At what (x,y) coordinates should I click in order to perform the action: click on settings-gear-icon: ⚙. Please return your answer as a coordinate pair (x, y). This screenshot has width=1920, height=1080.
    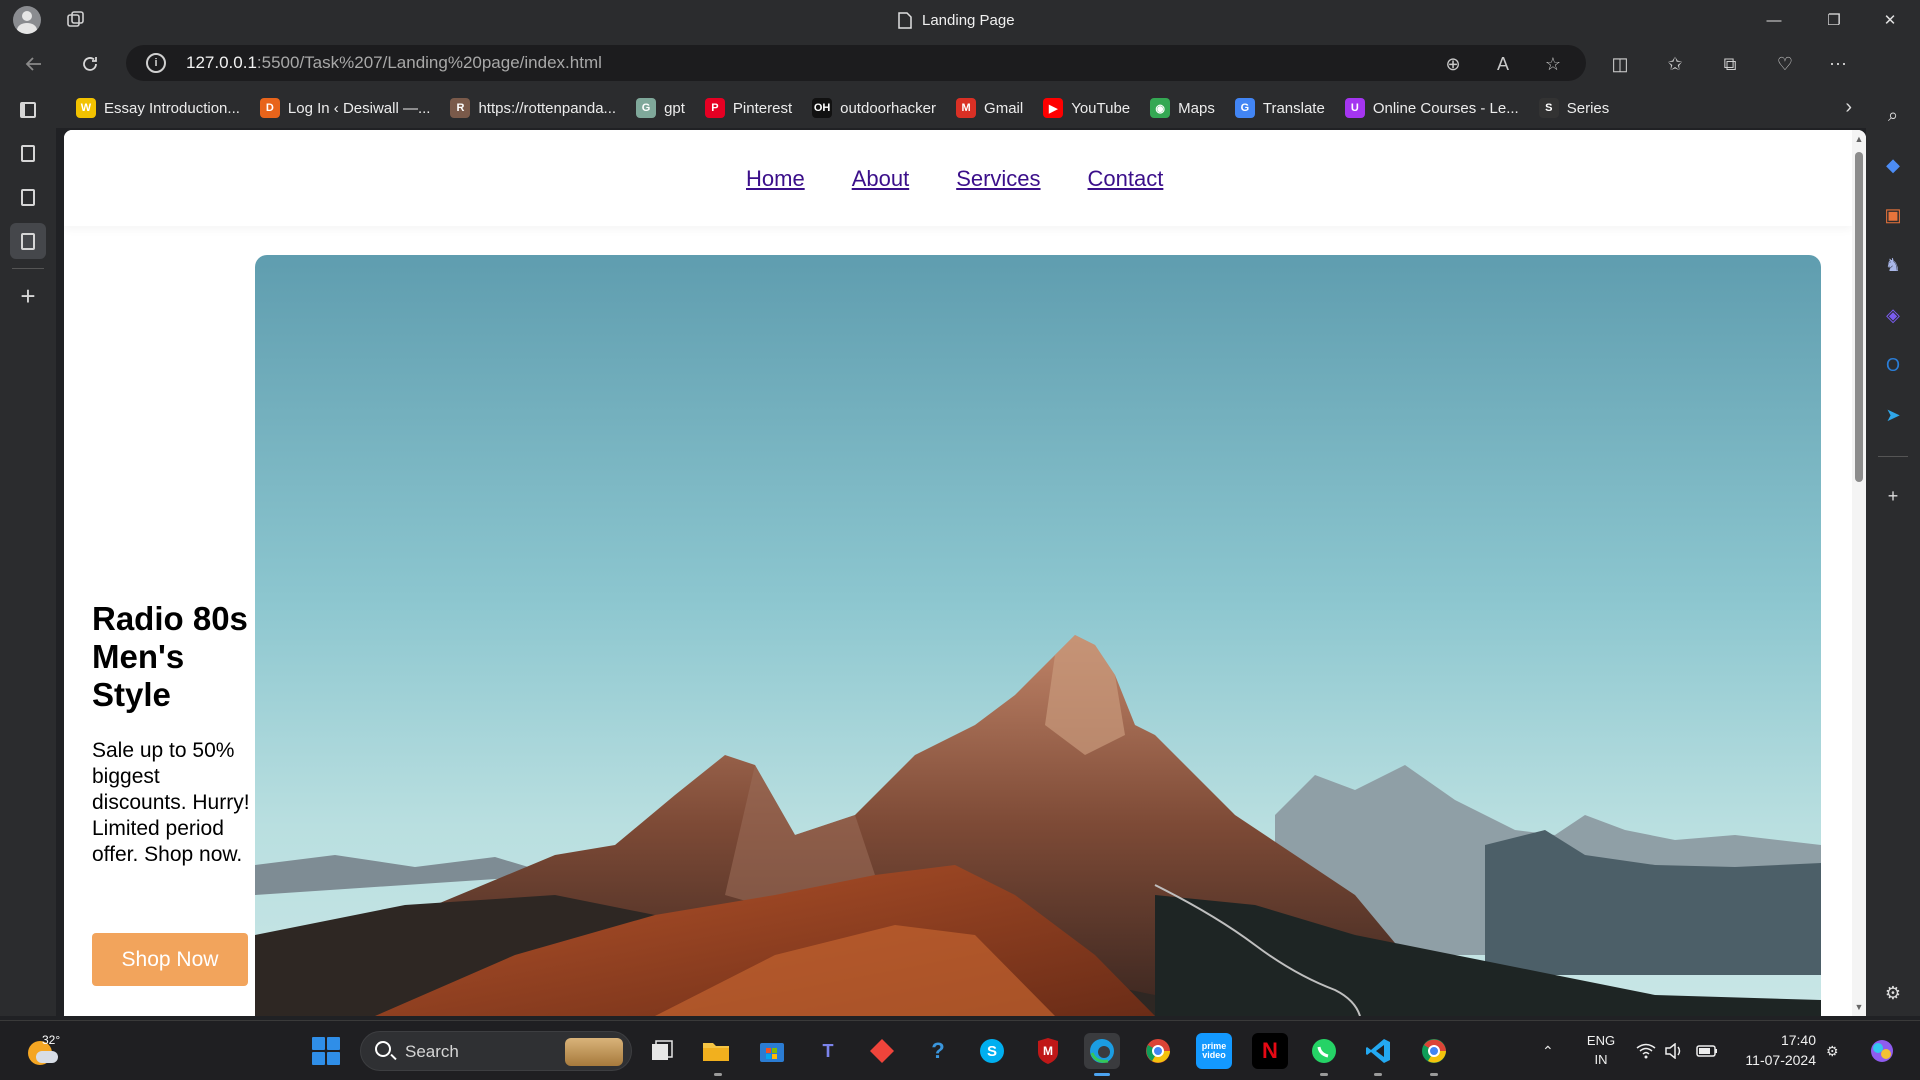
    Looking at the image, I should click on (1893, 993).